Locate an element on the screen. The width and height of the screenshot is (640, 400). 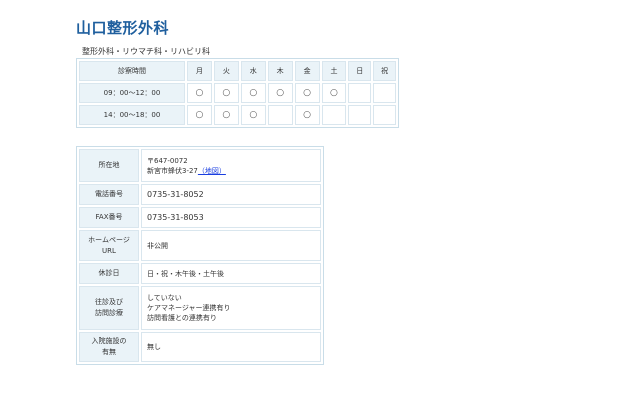
visit-line-1: していない is located at coordinates (164, 298).